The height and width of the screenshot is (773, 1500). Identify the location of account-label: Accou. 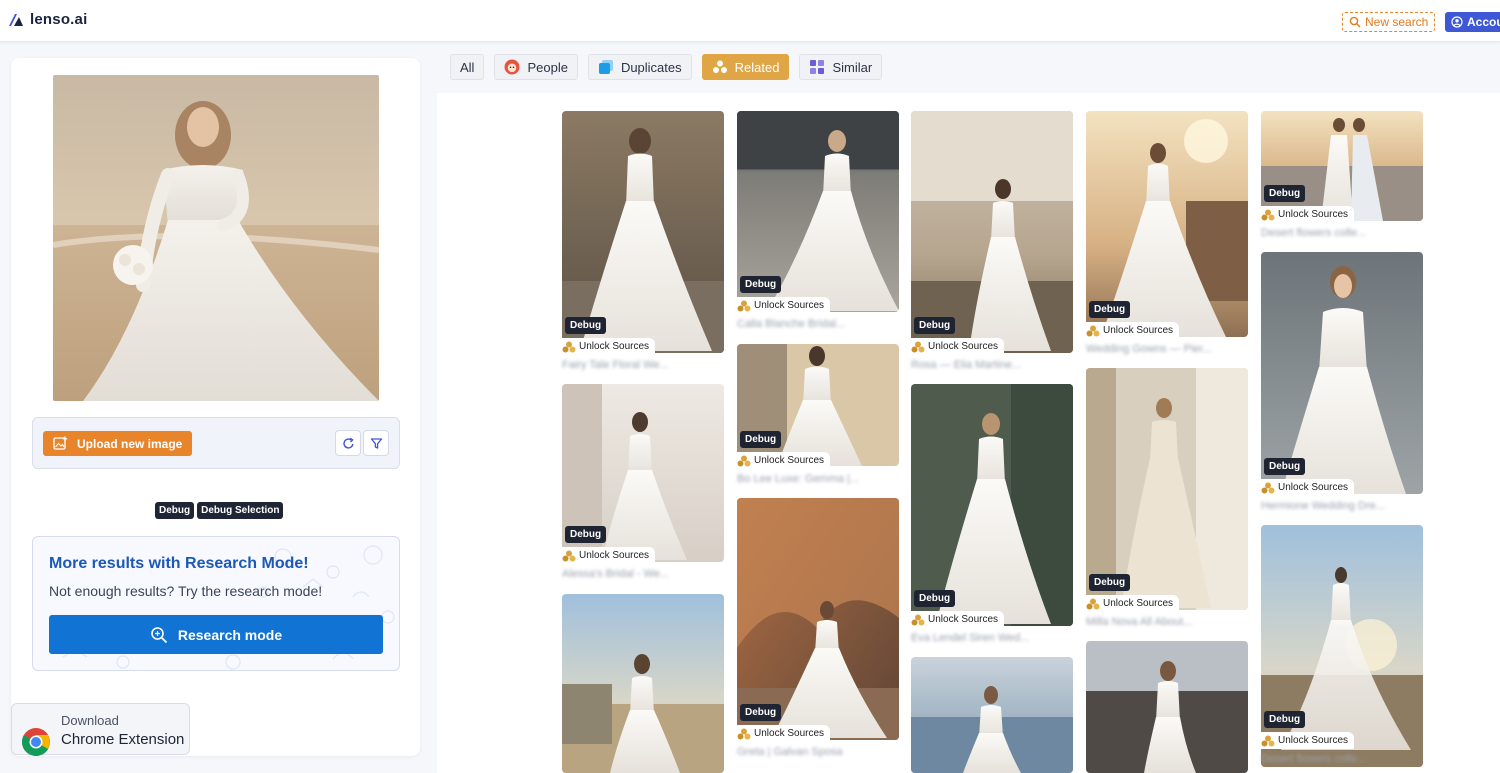
(1483, 22).